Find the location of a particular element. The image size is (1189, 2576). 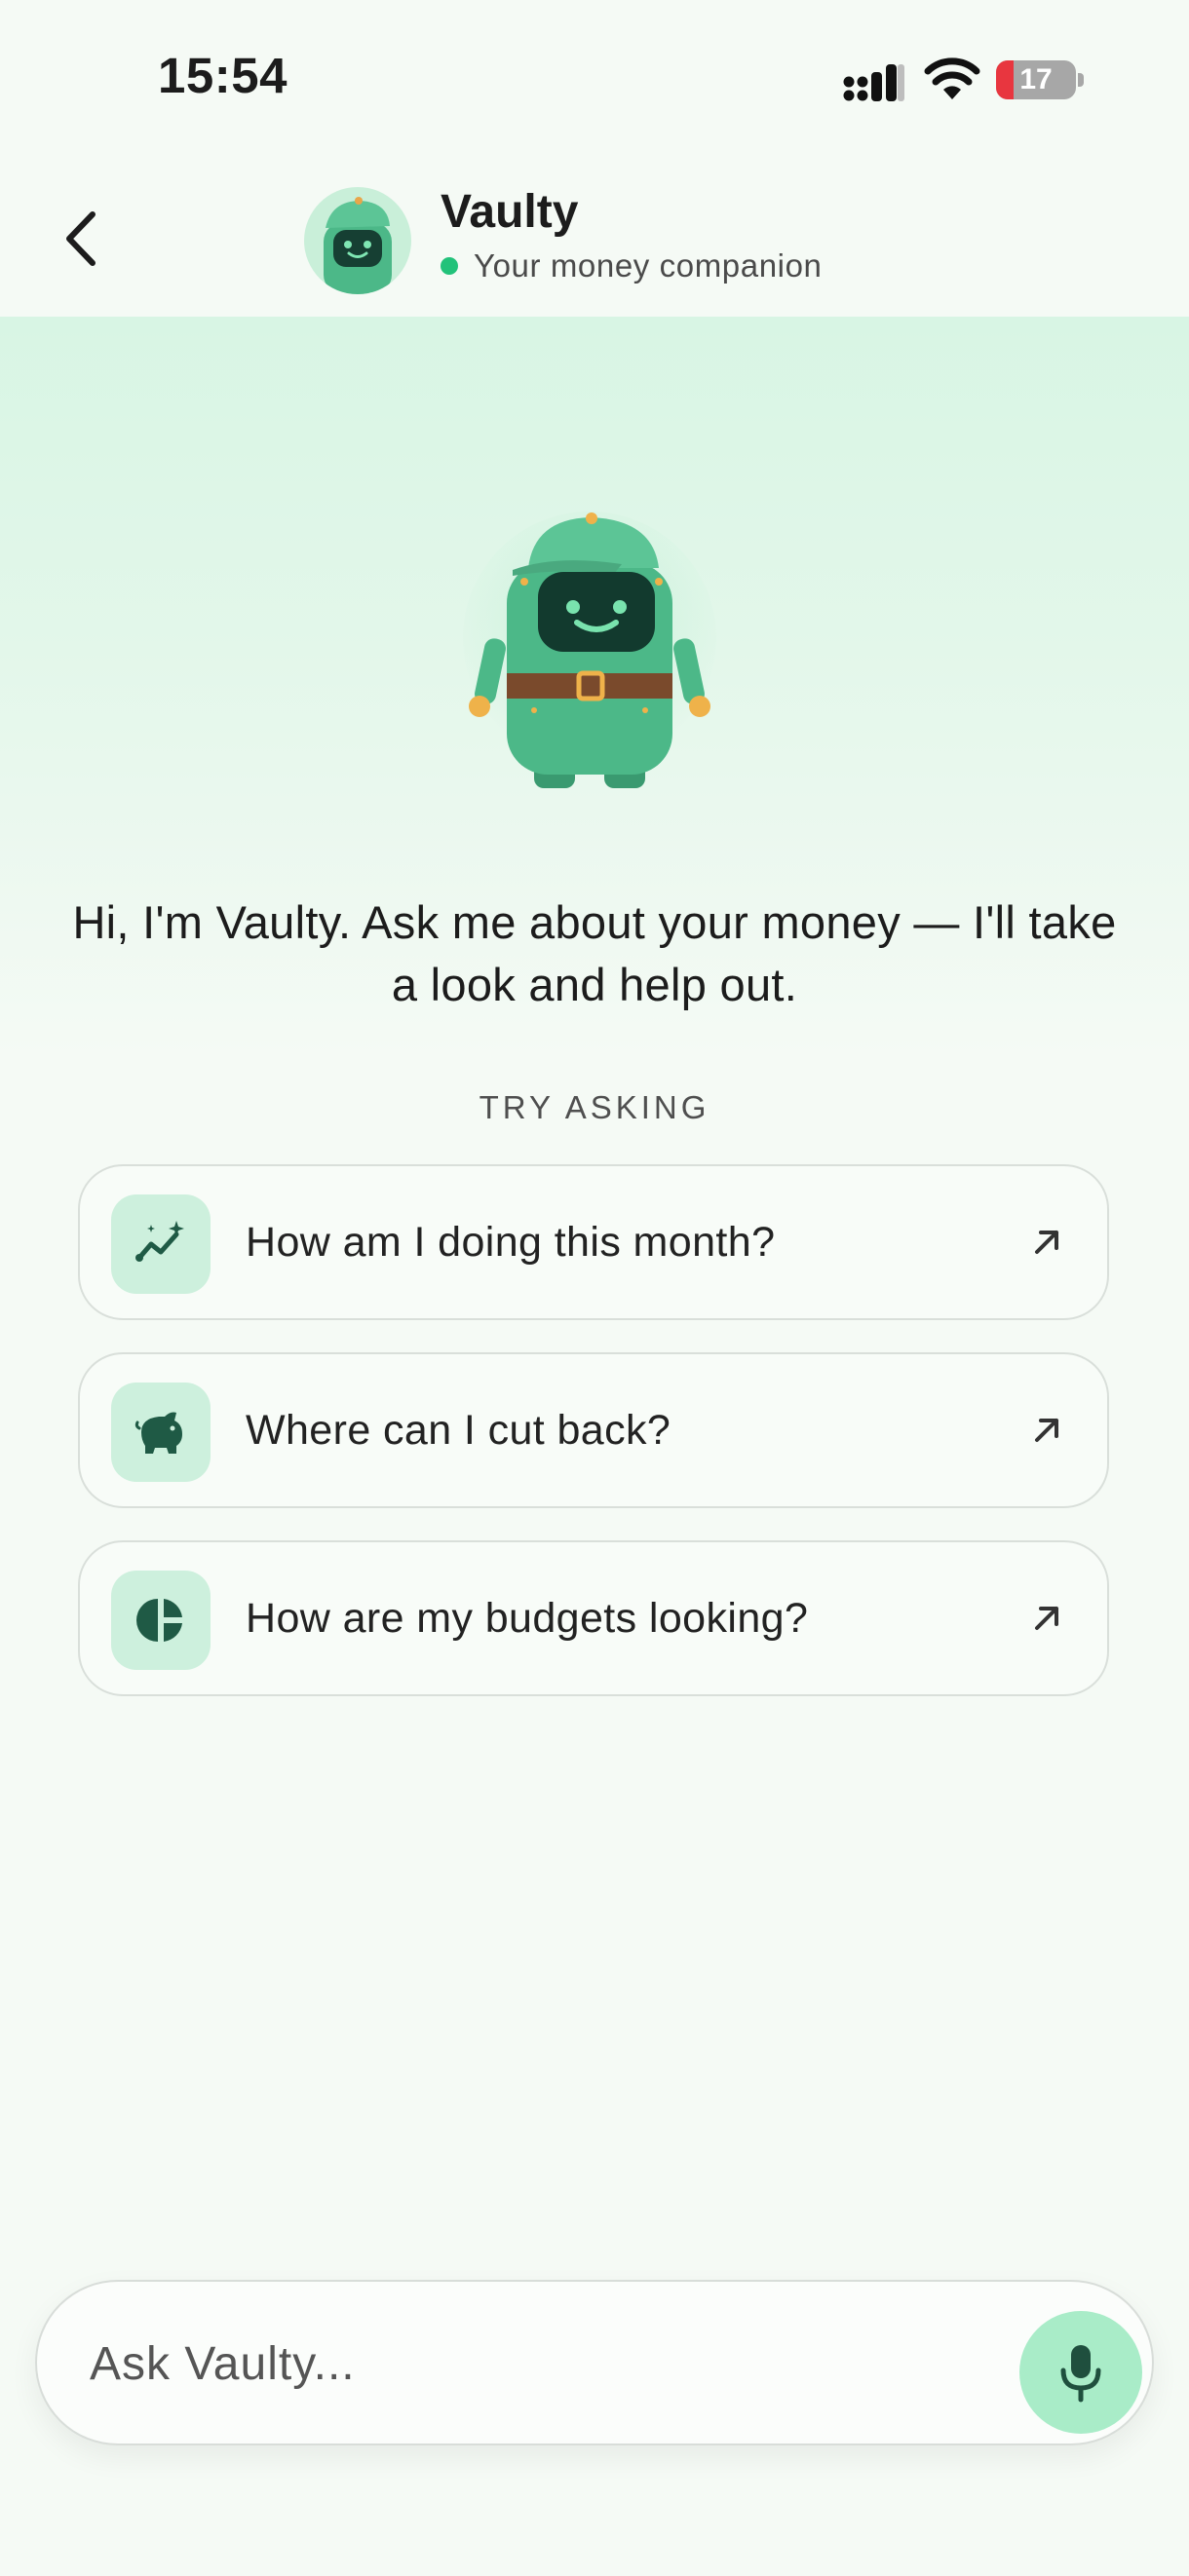

suggestion-label: Where can I cut back? is located at coordinates (458, 1430).